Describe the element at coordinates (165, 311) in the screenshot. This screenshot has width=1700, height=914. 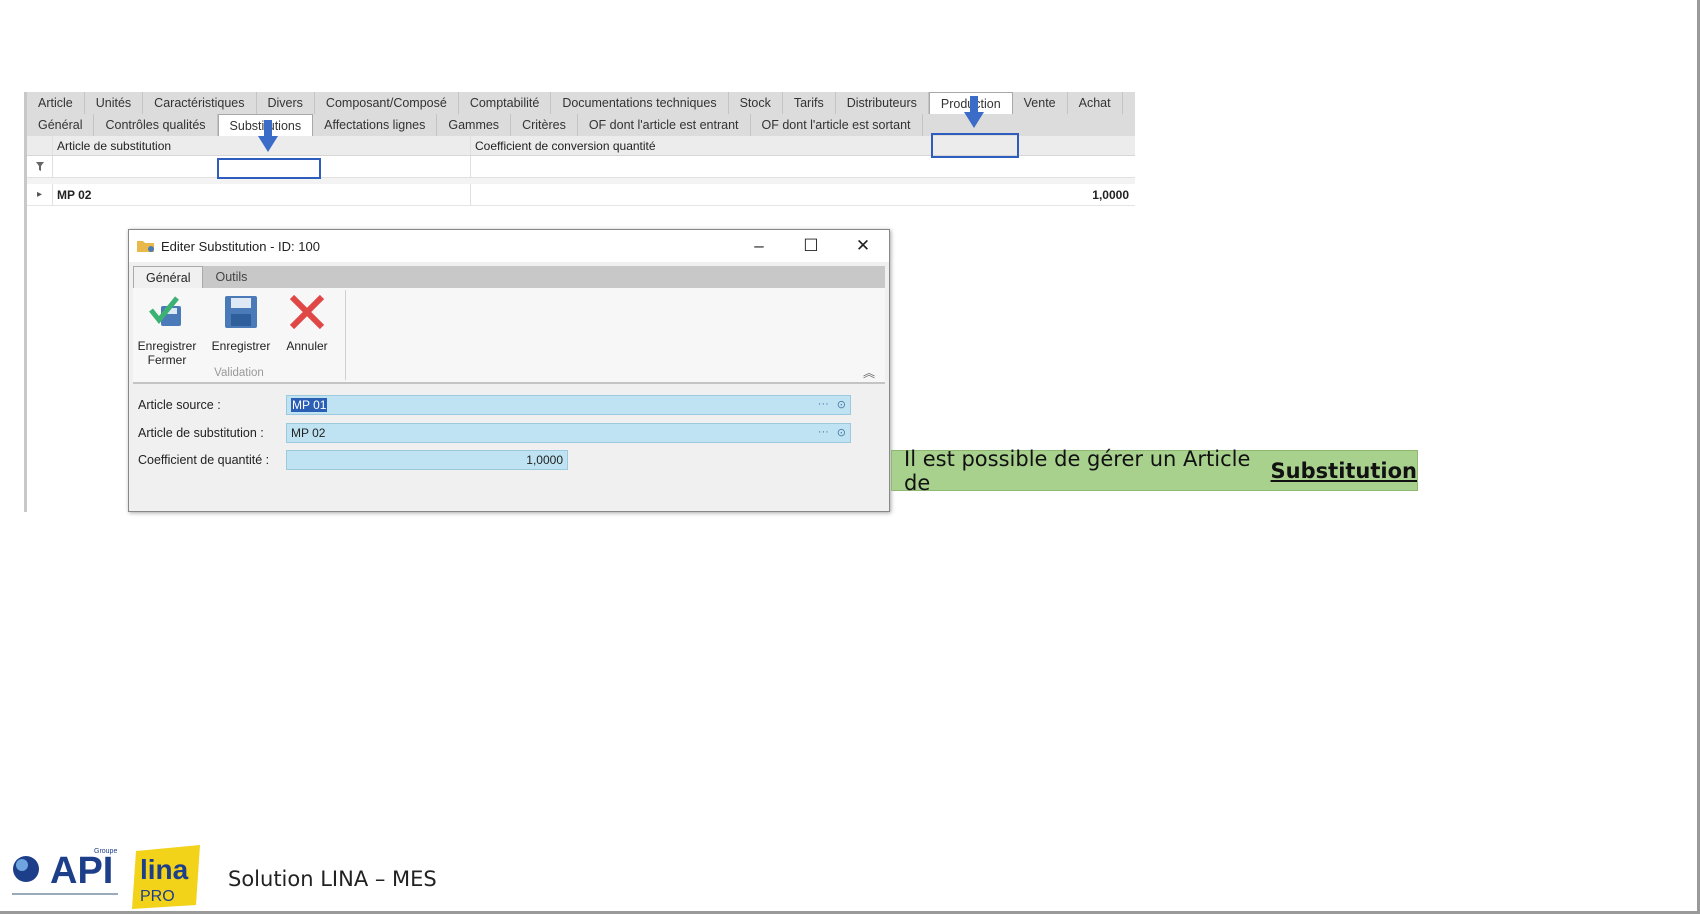
I see `save-close-icon` at that location.